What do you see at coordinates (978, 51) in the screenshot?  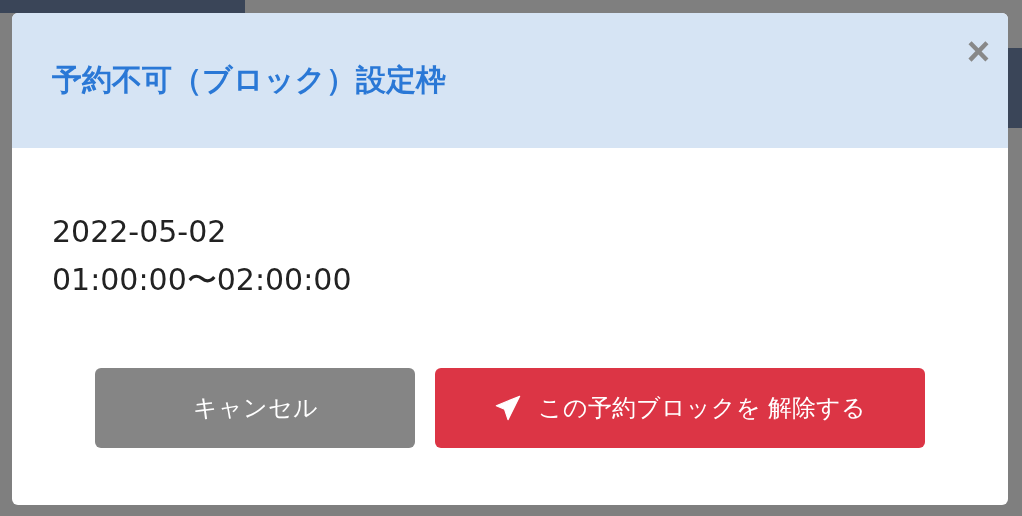 I see `close-button: ×` at bounding box center [978, 51].